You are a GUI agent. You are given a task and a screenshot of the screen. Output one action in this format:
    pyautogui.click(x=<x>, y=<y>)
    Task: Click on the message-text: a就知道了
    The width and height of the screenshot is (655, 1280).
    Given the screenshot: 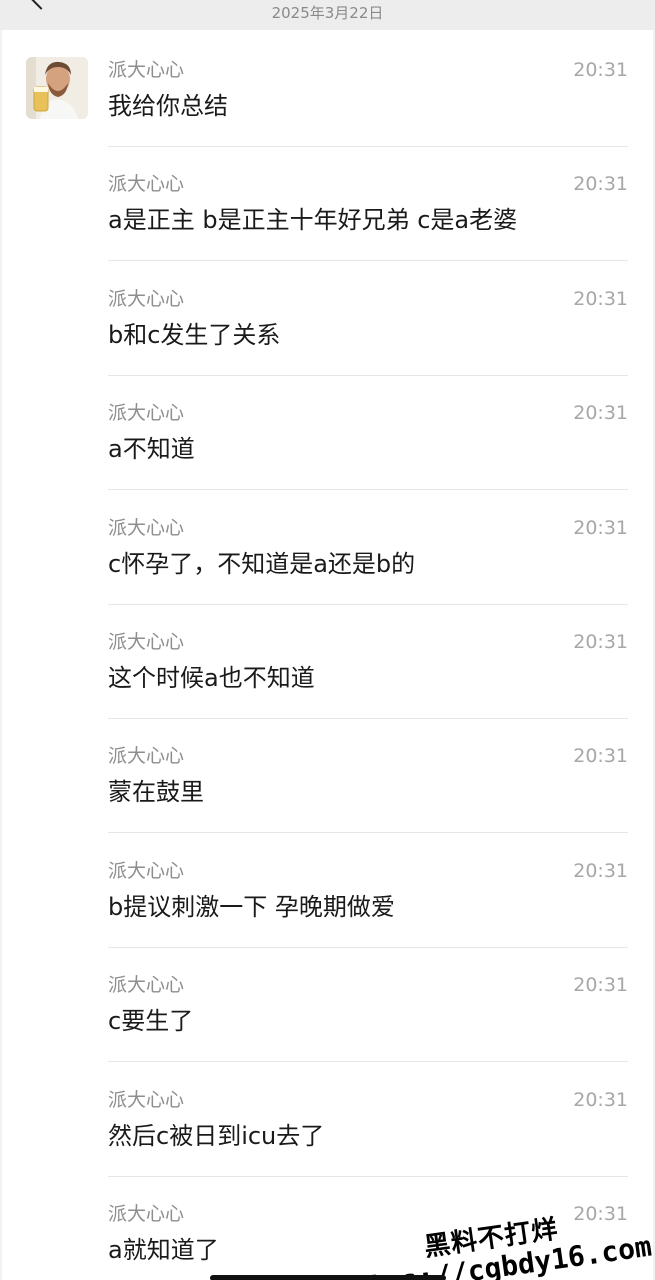 What is the action you would take?
    pyautogui.click(x=163, y=1250)
    